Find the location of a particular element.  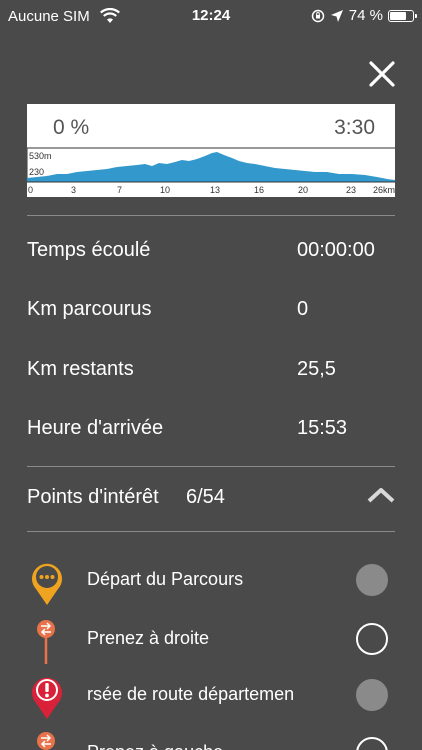

elevation-chart: 530m 230 0 3 7 10 13 16 20 23 26km is located at coordinates (211, 171).